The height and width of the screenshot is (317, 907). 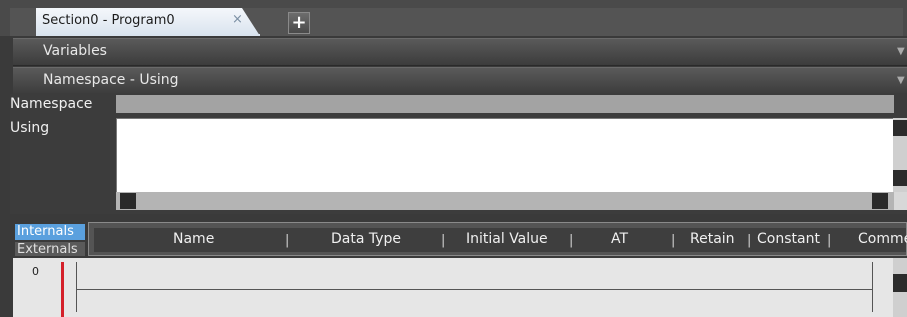 I want to click on left-power-rail, so click(x=62, y=289).